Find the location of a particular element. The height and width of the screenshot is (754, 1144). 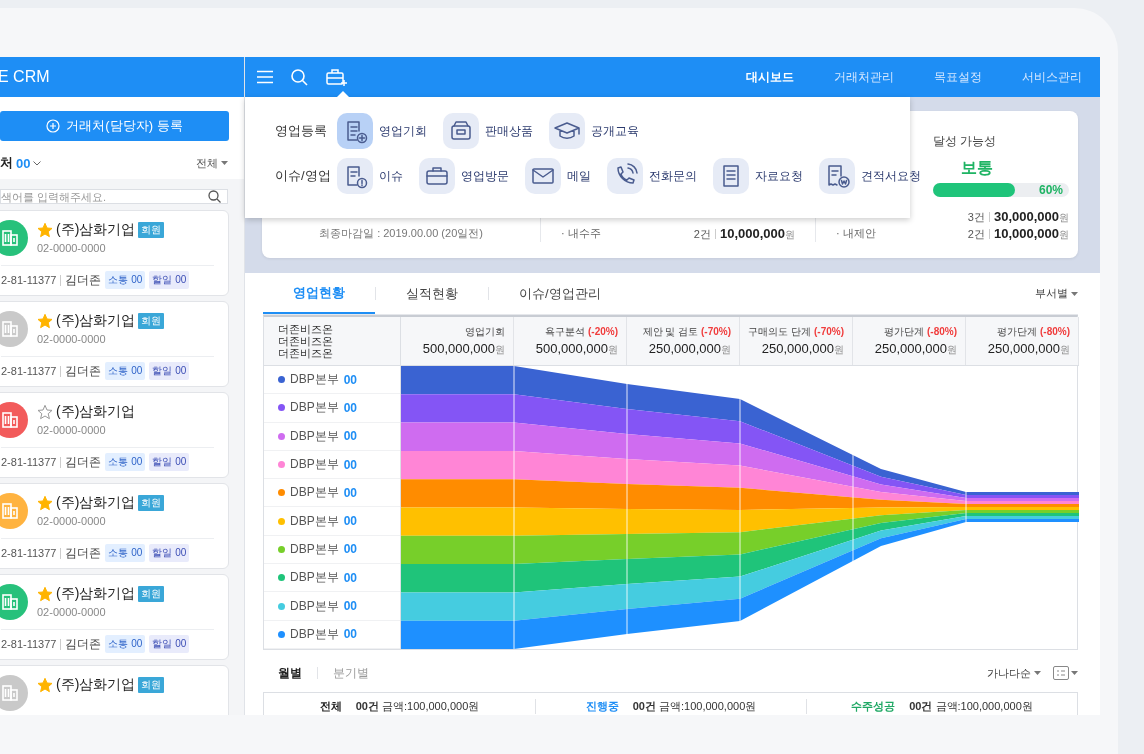

count-tag: 할일 00 is located at coordinates (169, 553).